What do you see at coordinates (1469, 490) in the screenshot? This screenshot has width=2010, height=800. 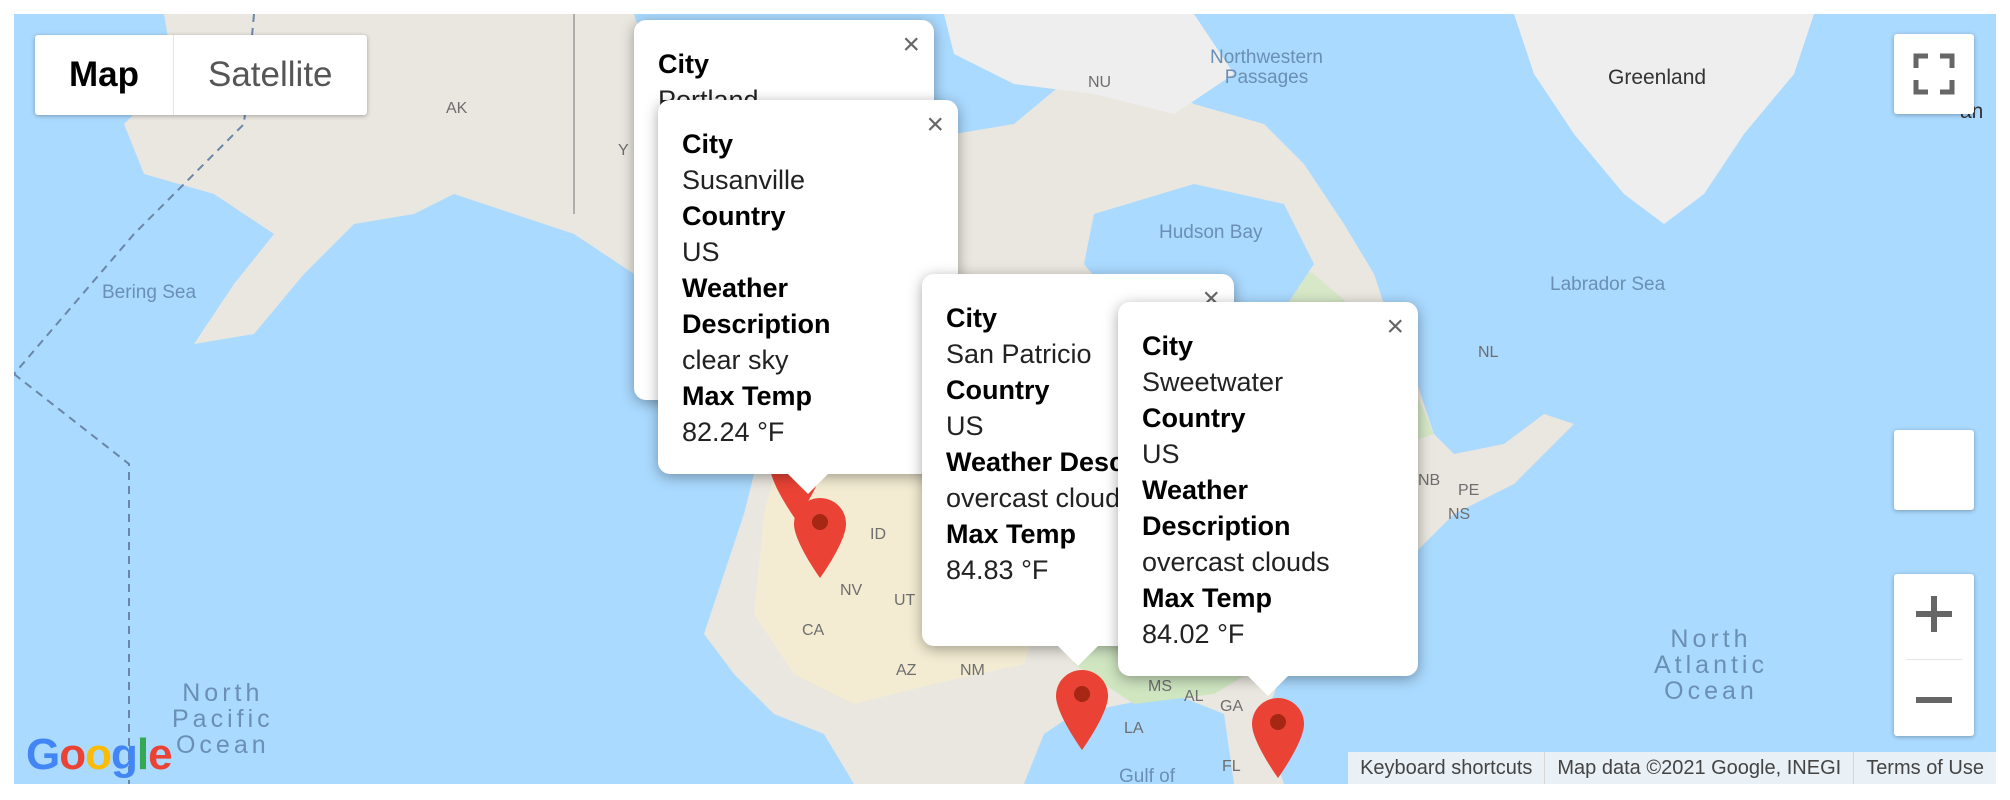 I see `label-pe: PE` at bounding box center [1469, 490].